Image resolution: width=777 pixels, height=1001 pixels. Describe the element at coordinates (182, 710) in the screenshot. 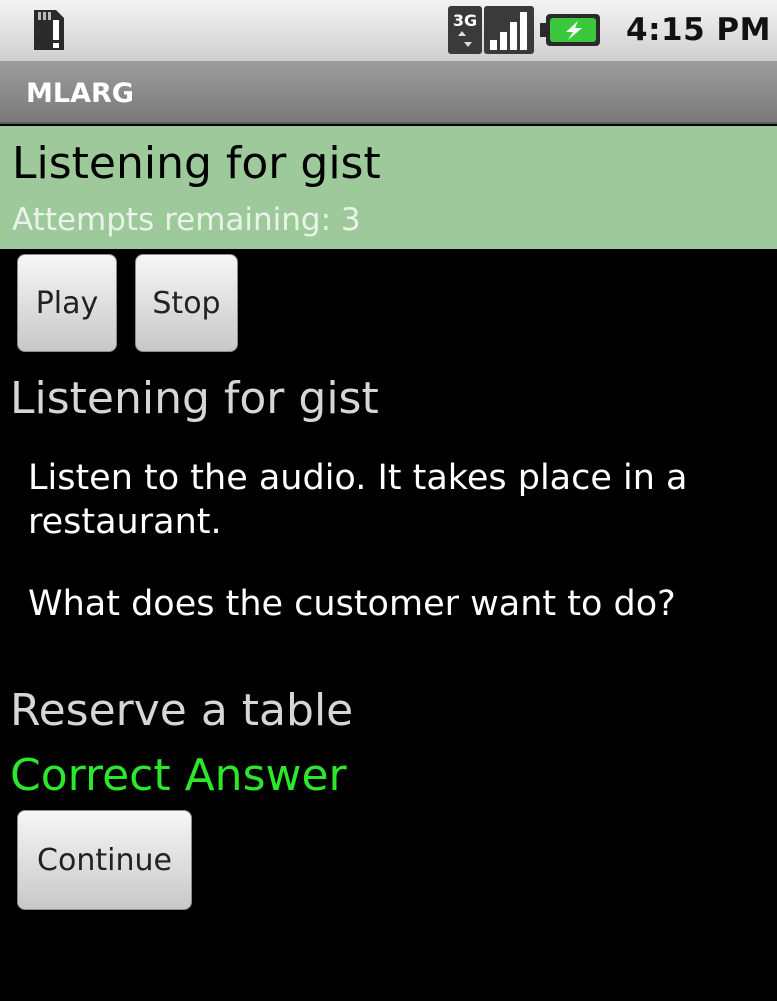

I see `selected-answer: Reserve a table` at that location.